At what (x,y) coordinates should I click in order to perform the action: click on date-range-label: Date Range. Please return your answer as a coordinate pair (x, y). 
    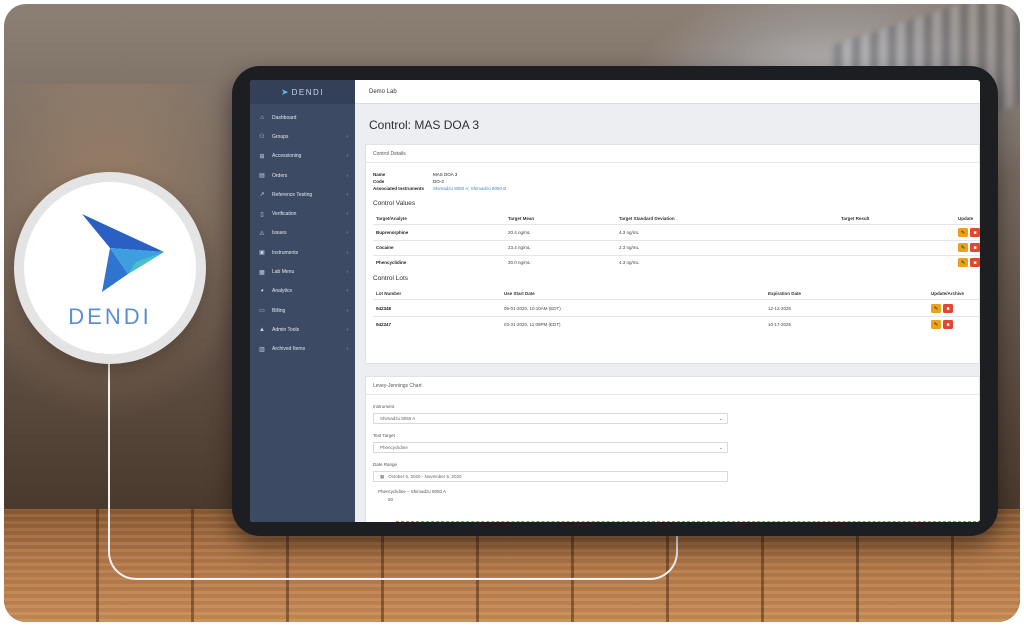
    Looking at the image, I should click on (385, 464).